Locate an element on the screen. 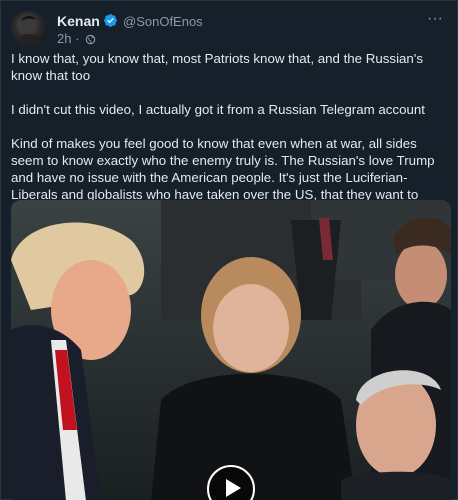 This screenshot has height=500, width=458. avatar is located at coordinates (29, 29).